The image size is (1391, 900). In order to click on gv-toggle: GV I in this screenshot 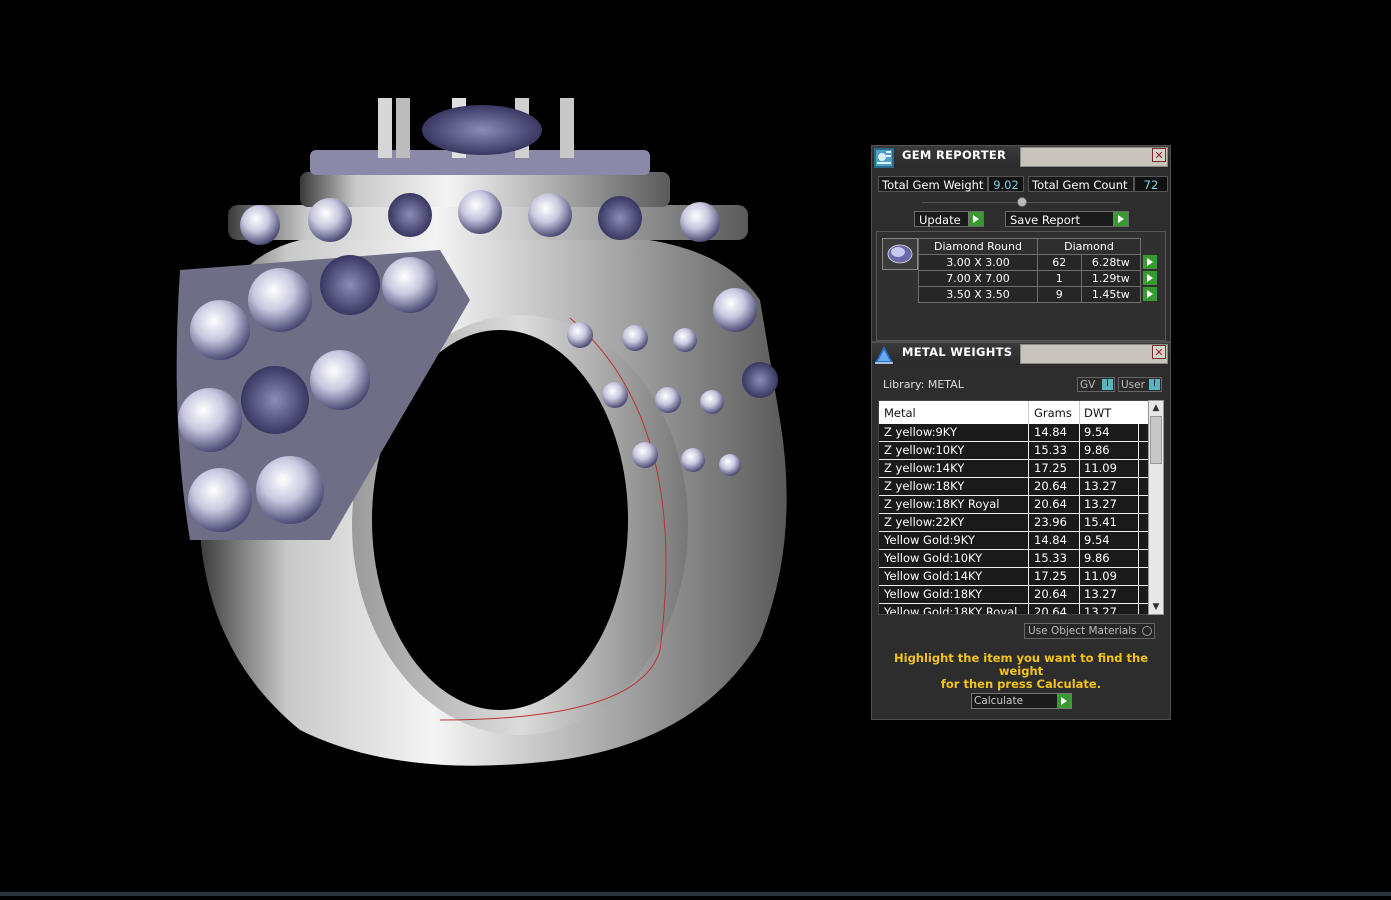, I will do `click(1096, 384)`.